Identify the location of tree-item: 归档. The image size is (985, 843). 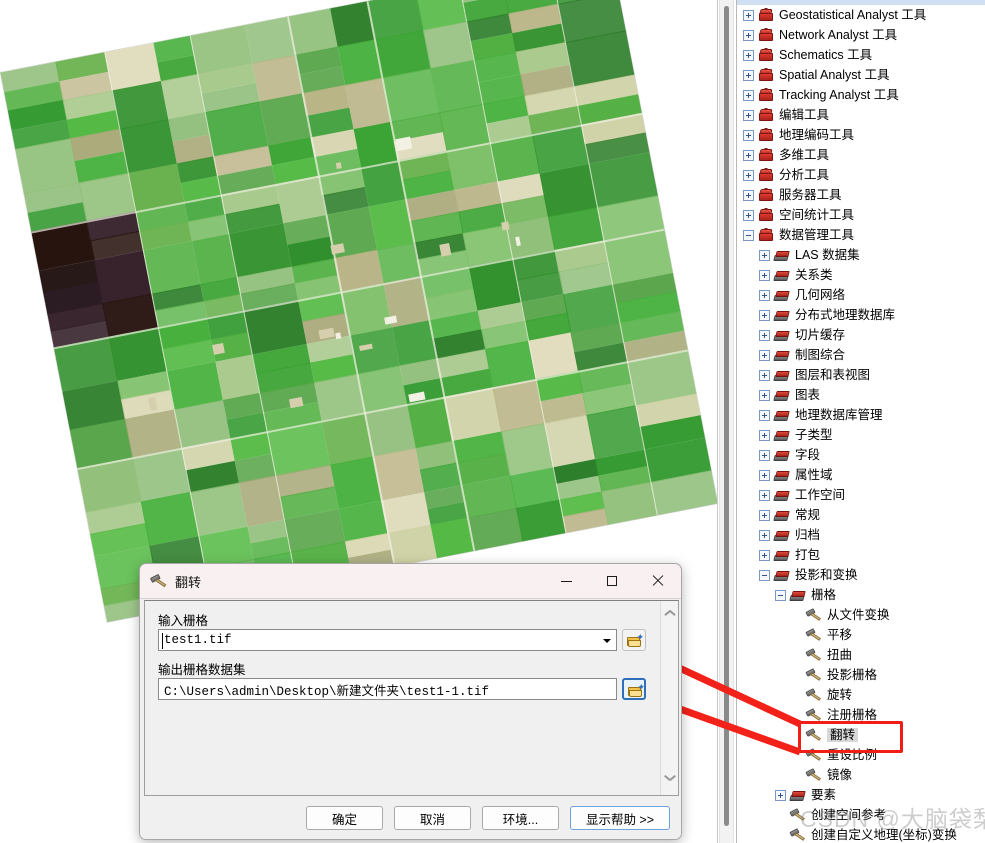
(861, 535).